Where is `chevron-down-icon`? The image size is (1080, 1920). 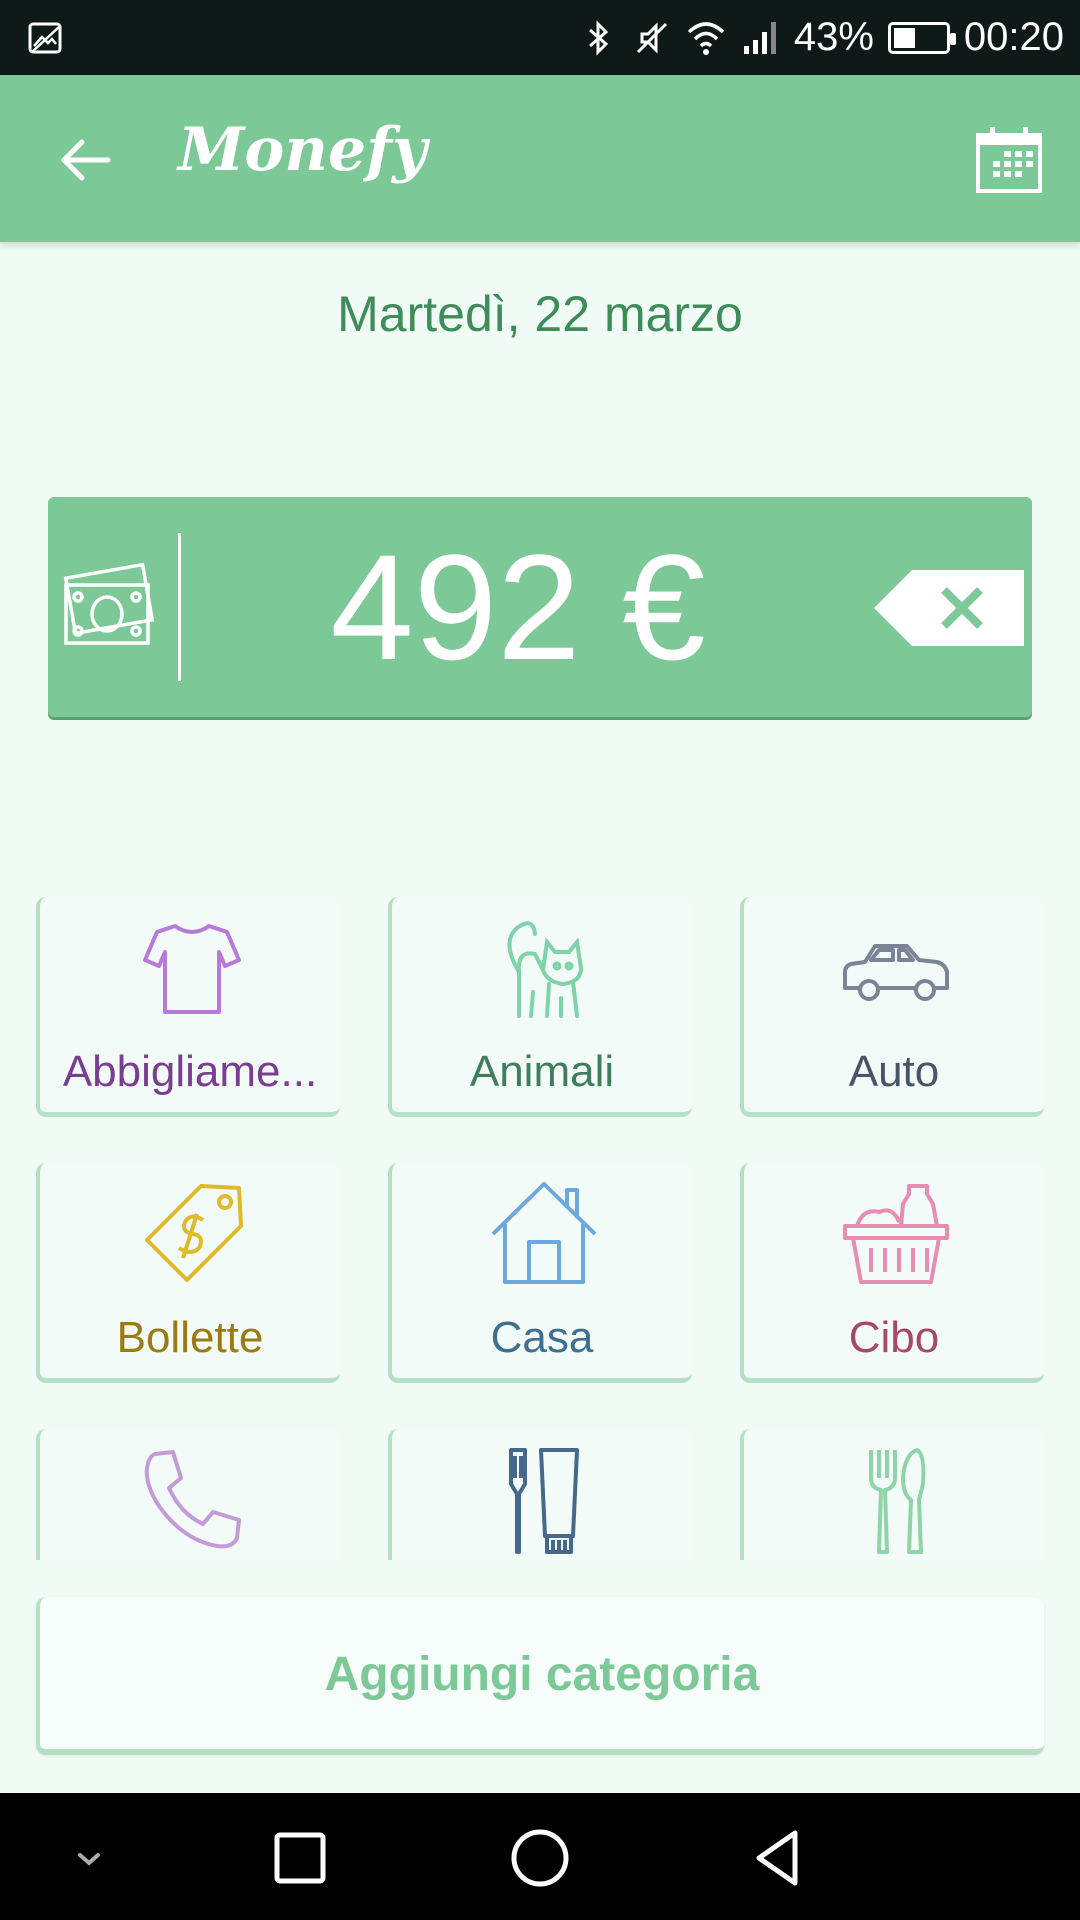 chevron-down-icon is located at coordinates (89, 1858).